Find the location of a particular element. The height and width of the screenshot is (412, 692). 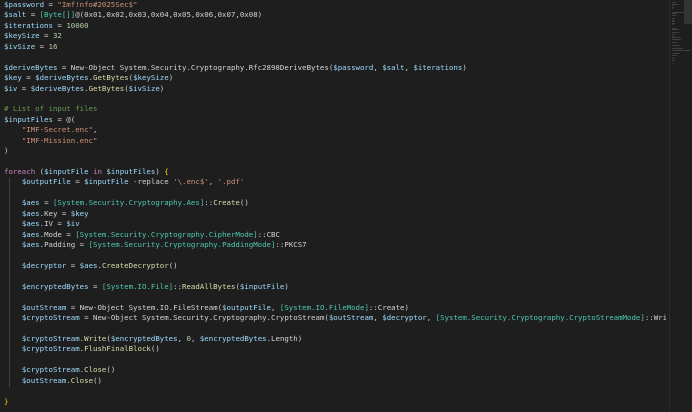

code-token: '.pdf' is located at coordinates (231, 182).